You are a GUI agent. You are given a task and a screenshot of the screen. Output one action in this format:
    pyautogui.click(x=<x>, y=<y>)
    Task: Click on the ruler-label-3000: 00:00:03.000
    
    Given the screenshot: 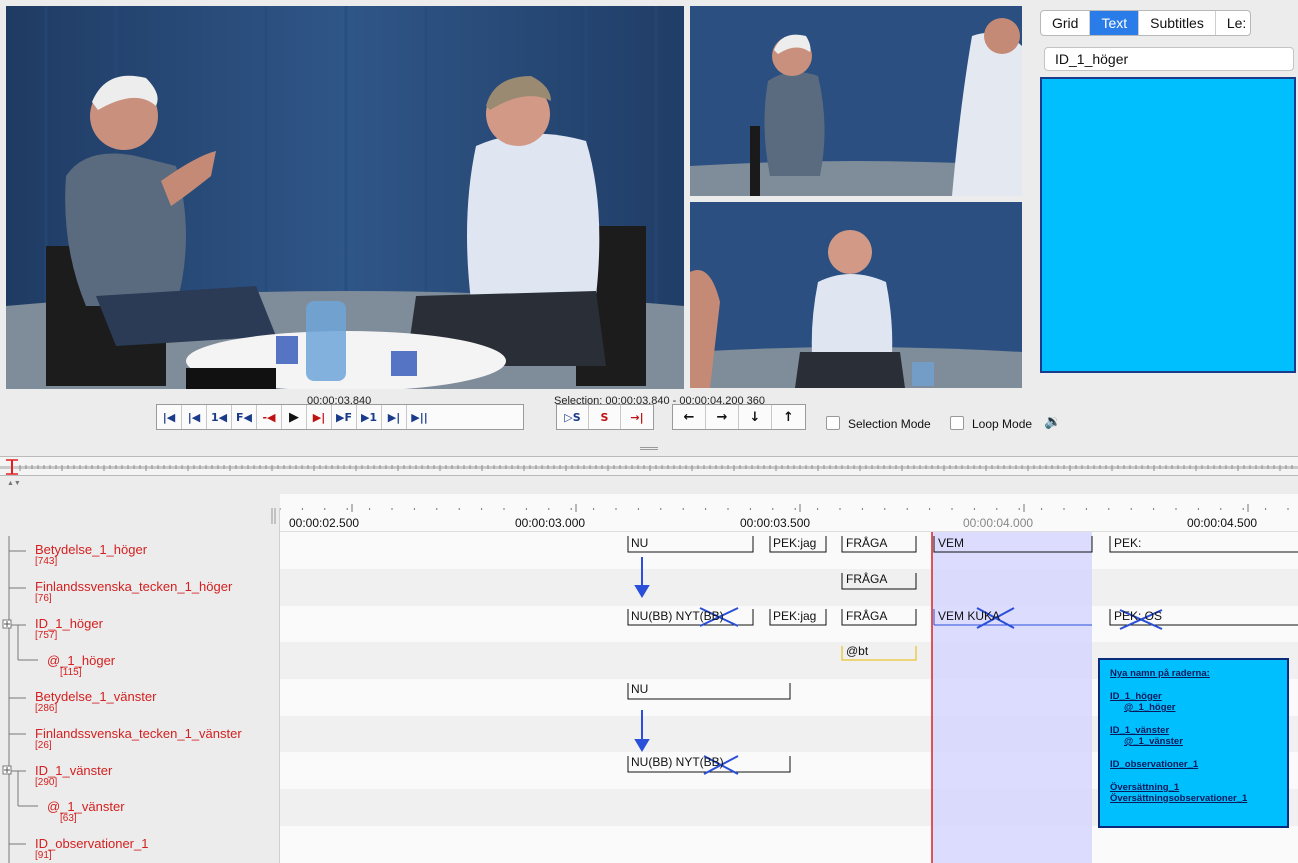 What is the action you would take?
    pyautogui.click(x=550, y=523)
    